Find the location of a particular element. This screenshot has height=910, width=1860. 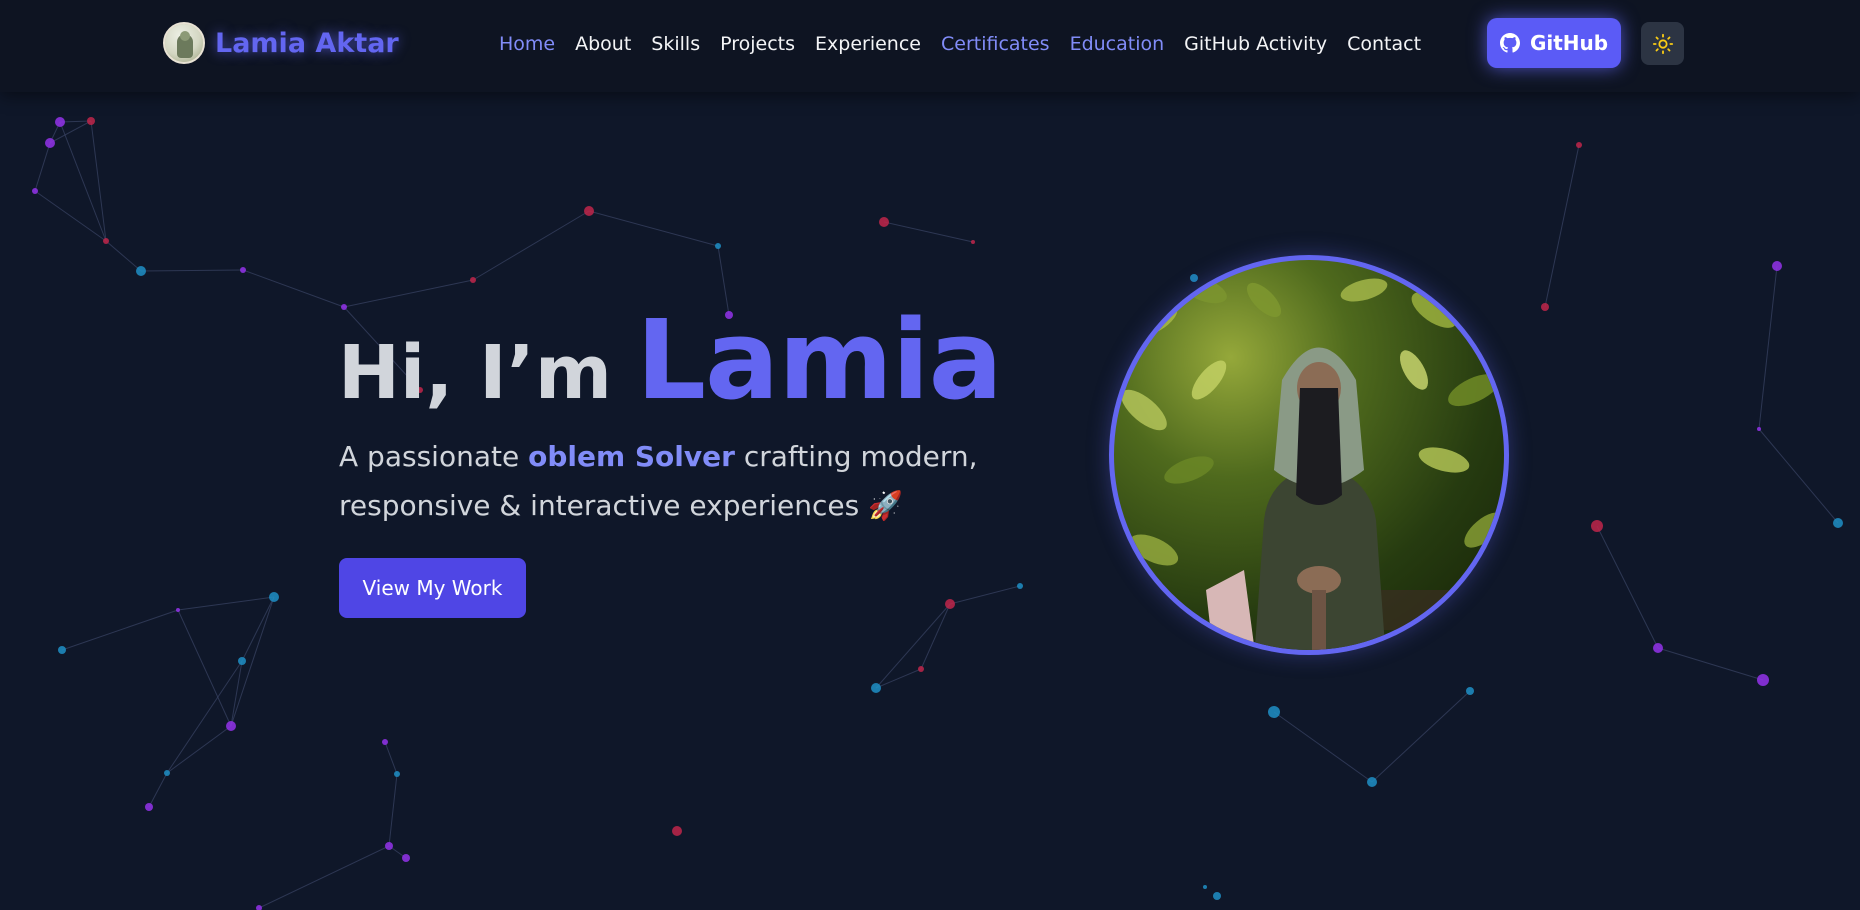

profile-photo is located at coordinates (1309, 455).